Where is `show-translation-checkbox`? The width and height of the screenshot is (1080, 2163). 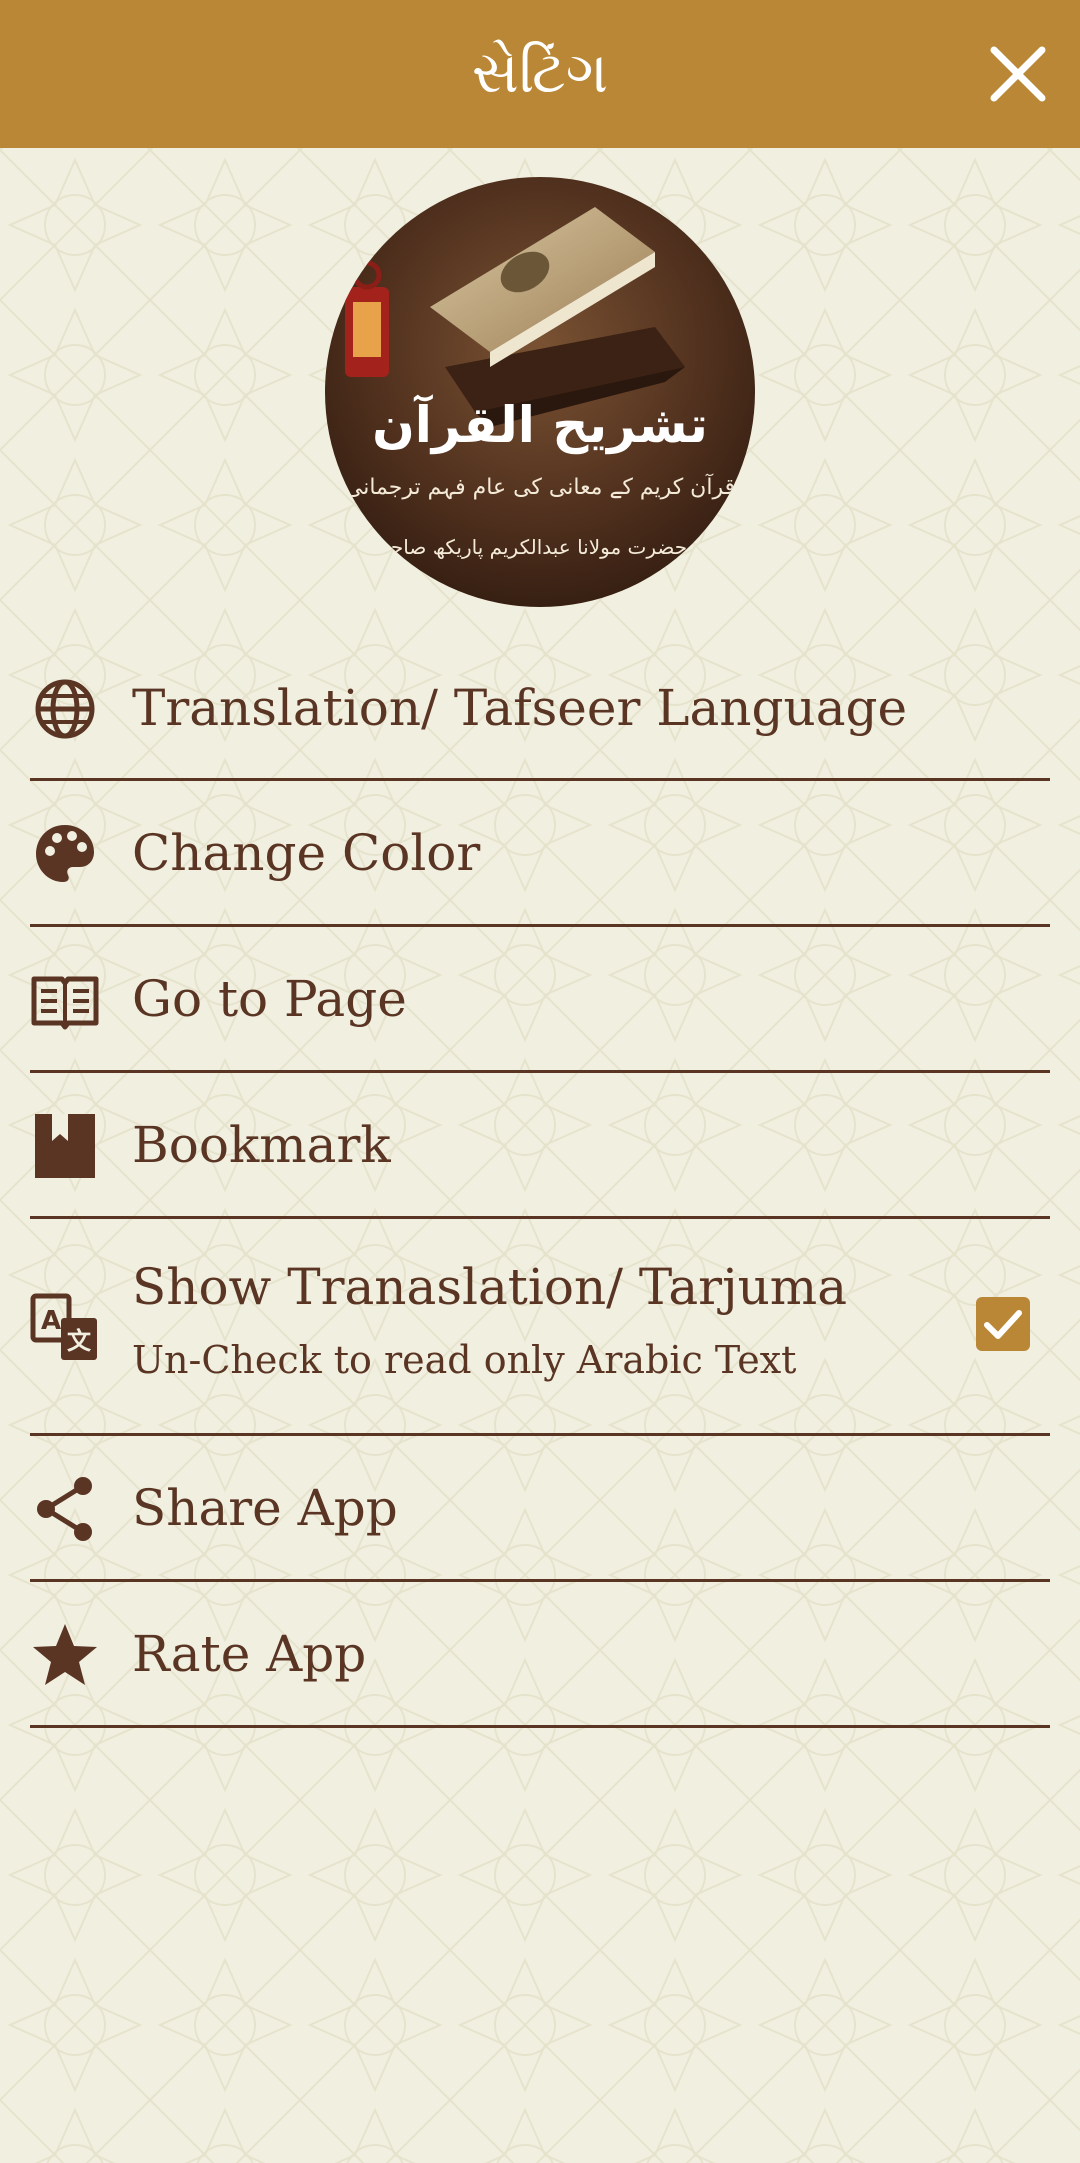 show-translation-checkbox is located at coordinates (1003, 1324).